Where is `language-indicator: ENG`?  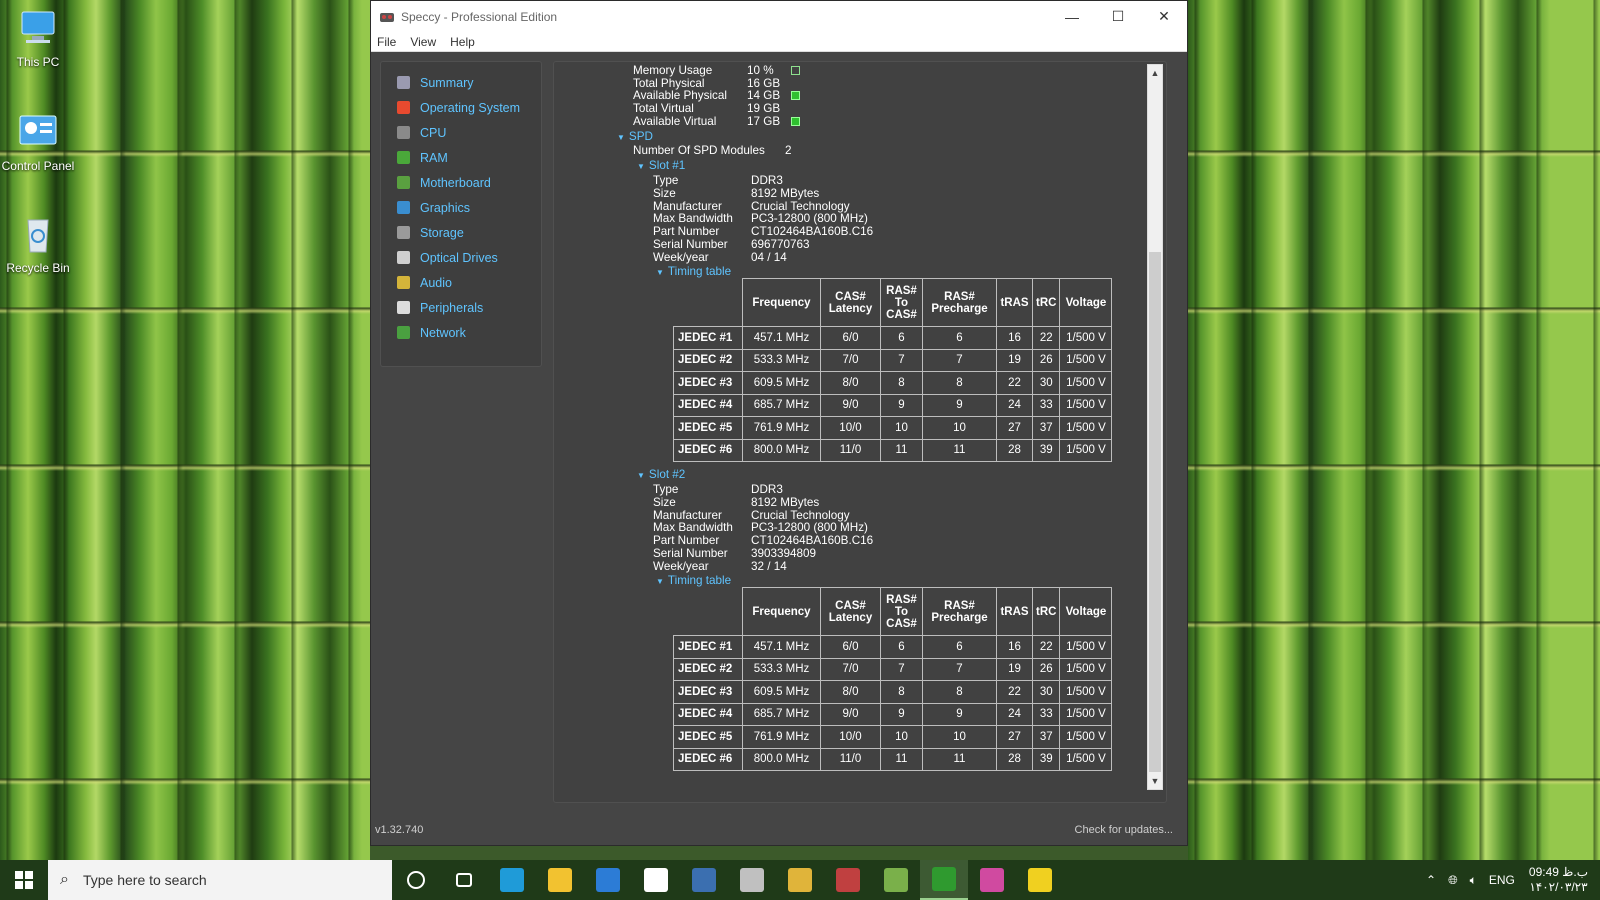 language-indicator: ENG is located at coordinates (1502, 880).